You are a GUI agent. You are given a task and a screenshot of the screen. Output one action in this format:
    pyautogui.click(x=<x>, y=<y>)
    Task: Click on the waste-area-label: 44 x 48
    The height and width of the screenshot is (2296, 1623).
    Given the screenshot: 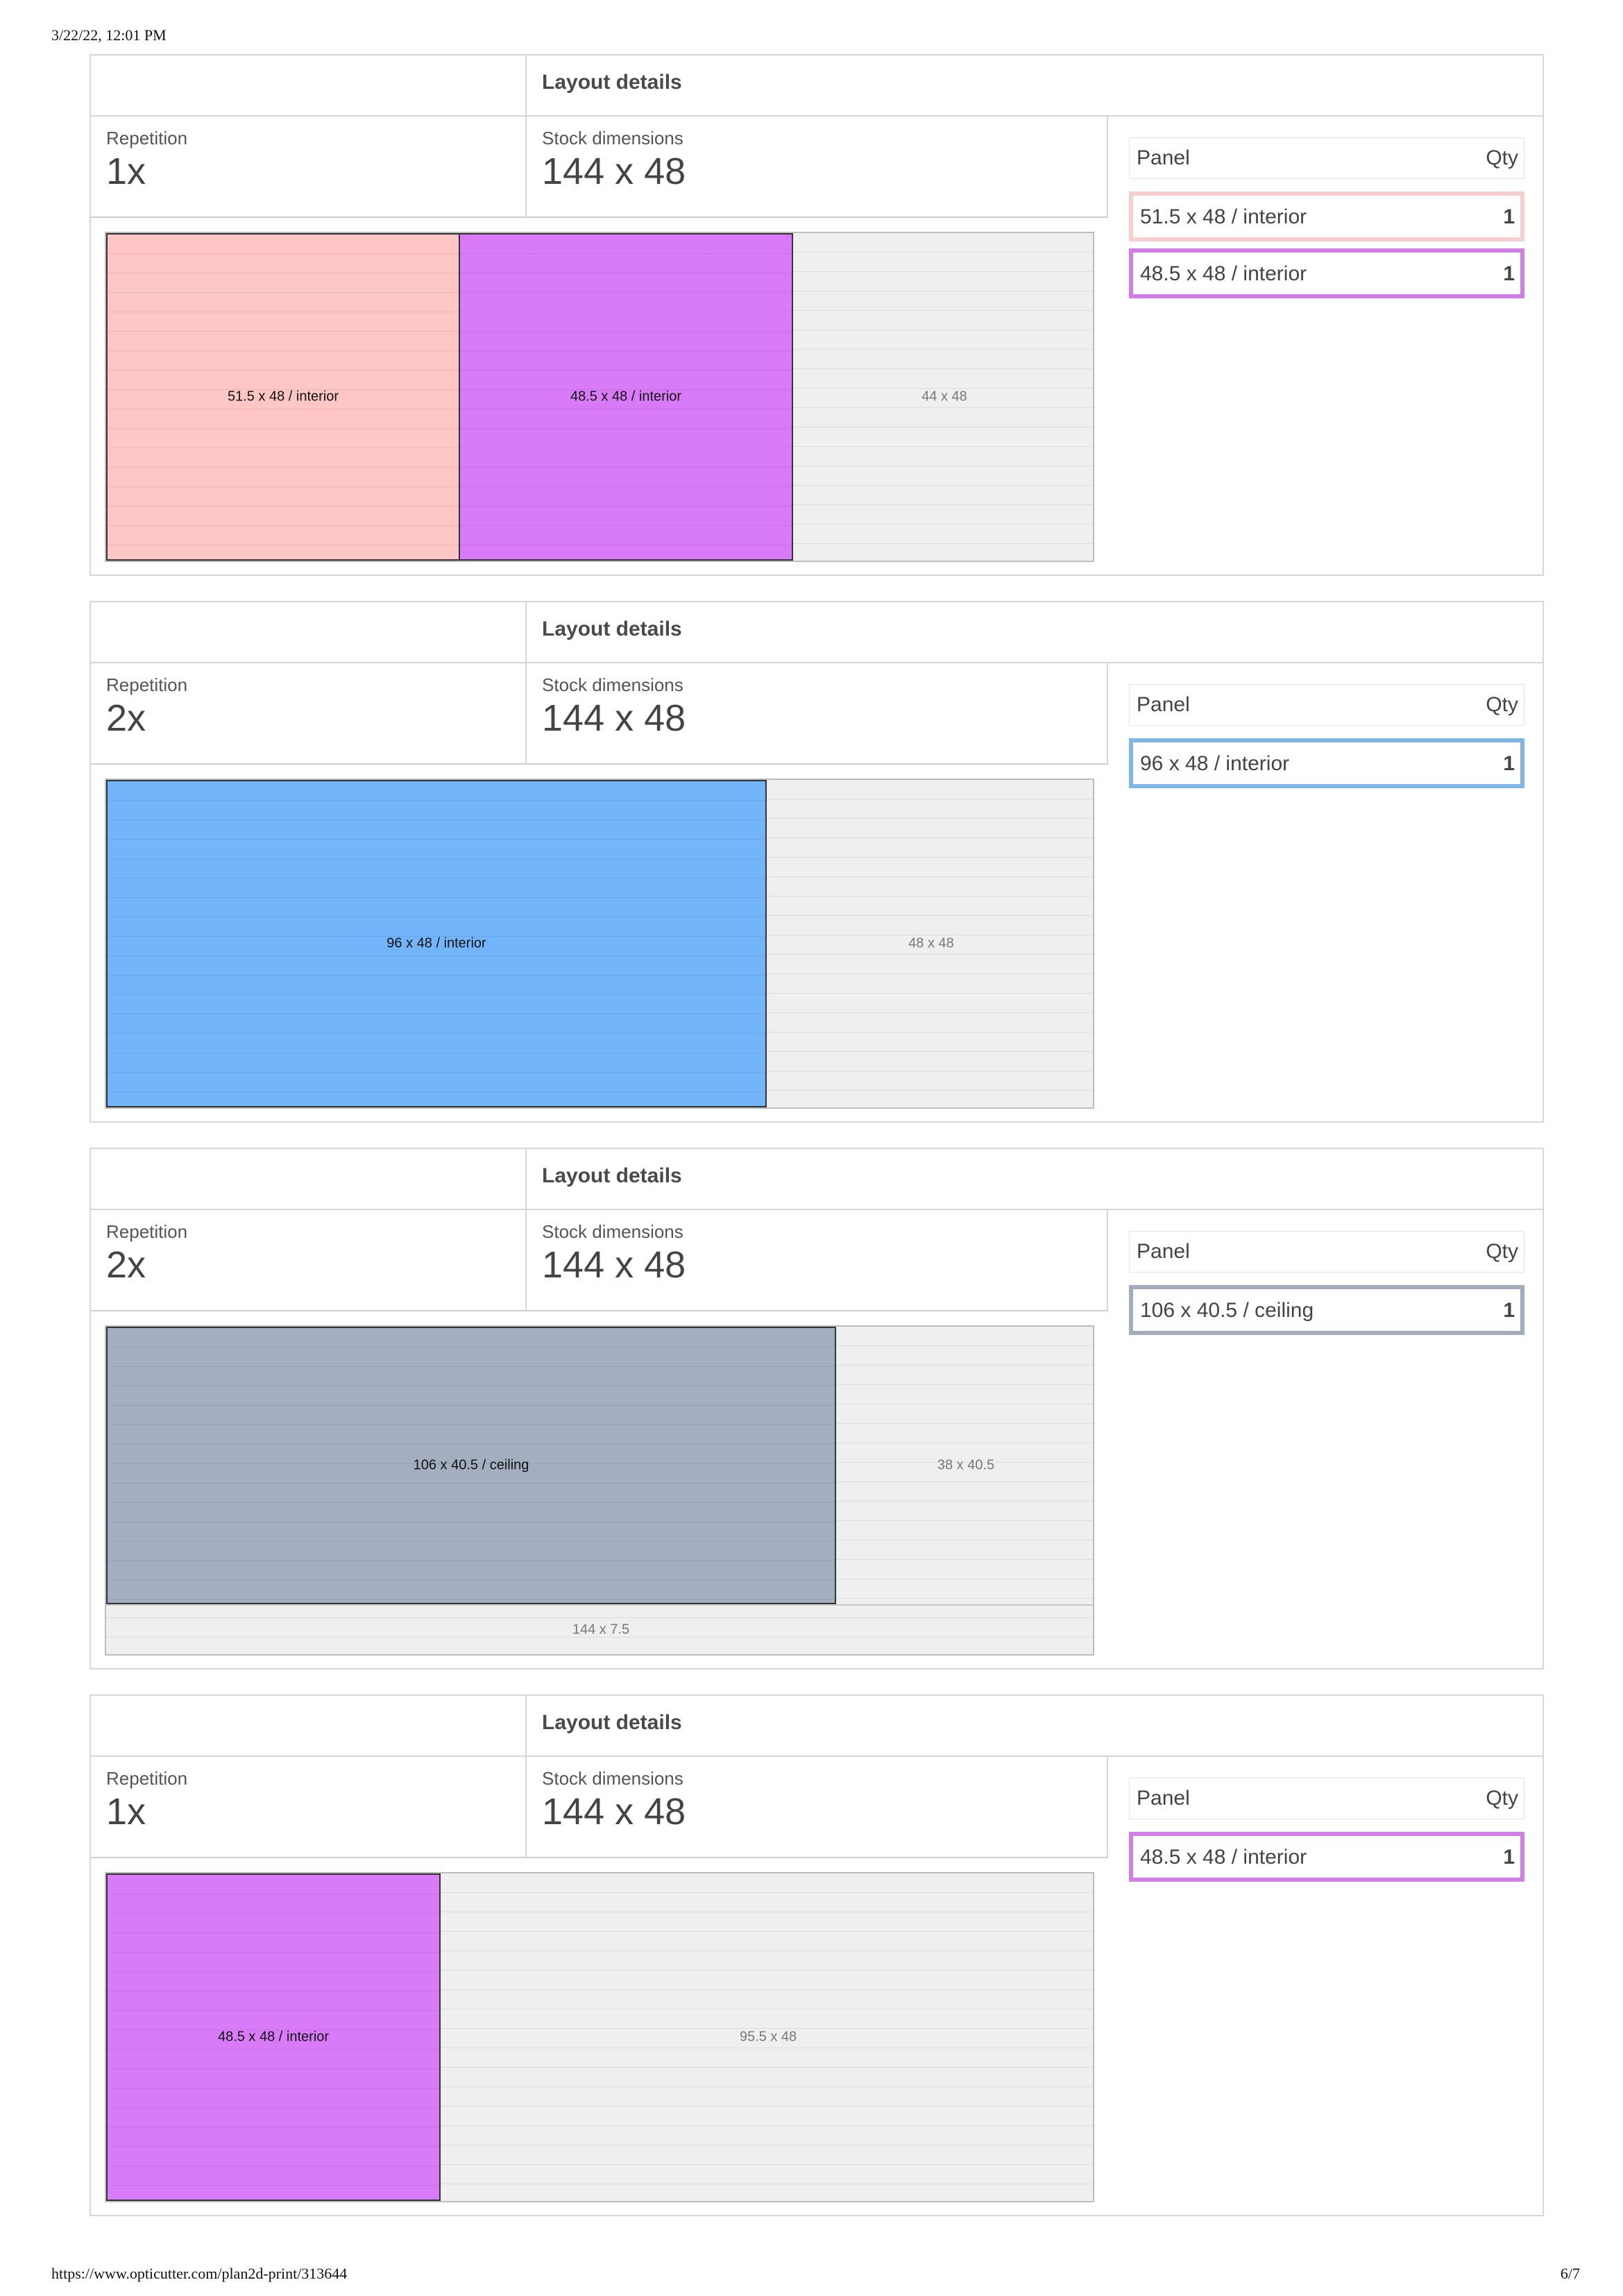 What is the action you would take?
    pyautogui.click(x=944, y=397)
    